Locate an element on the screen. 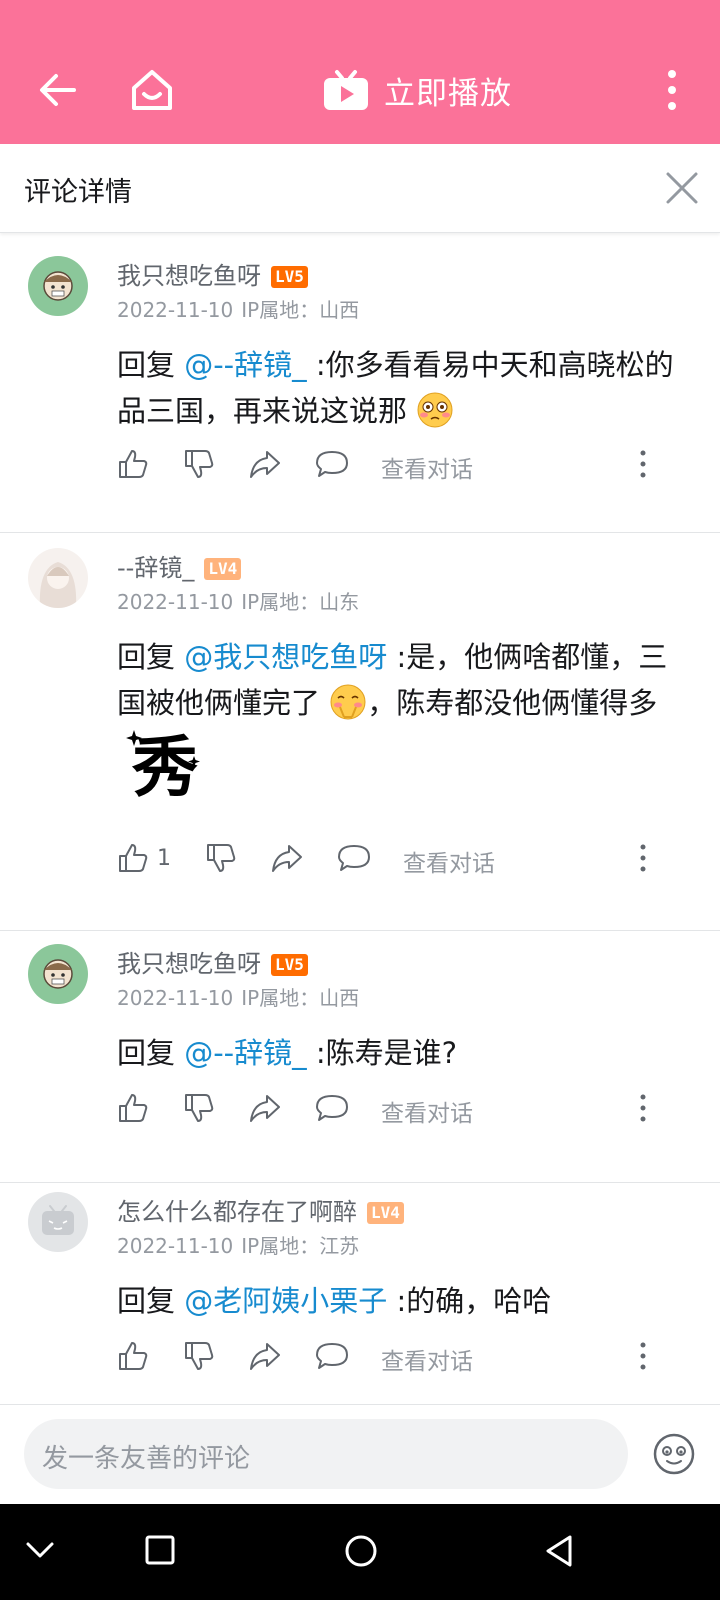  play-now-label: 立即播放 is located at coordinates (448, 93).